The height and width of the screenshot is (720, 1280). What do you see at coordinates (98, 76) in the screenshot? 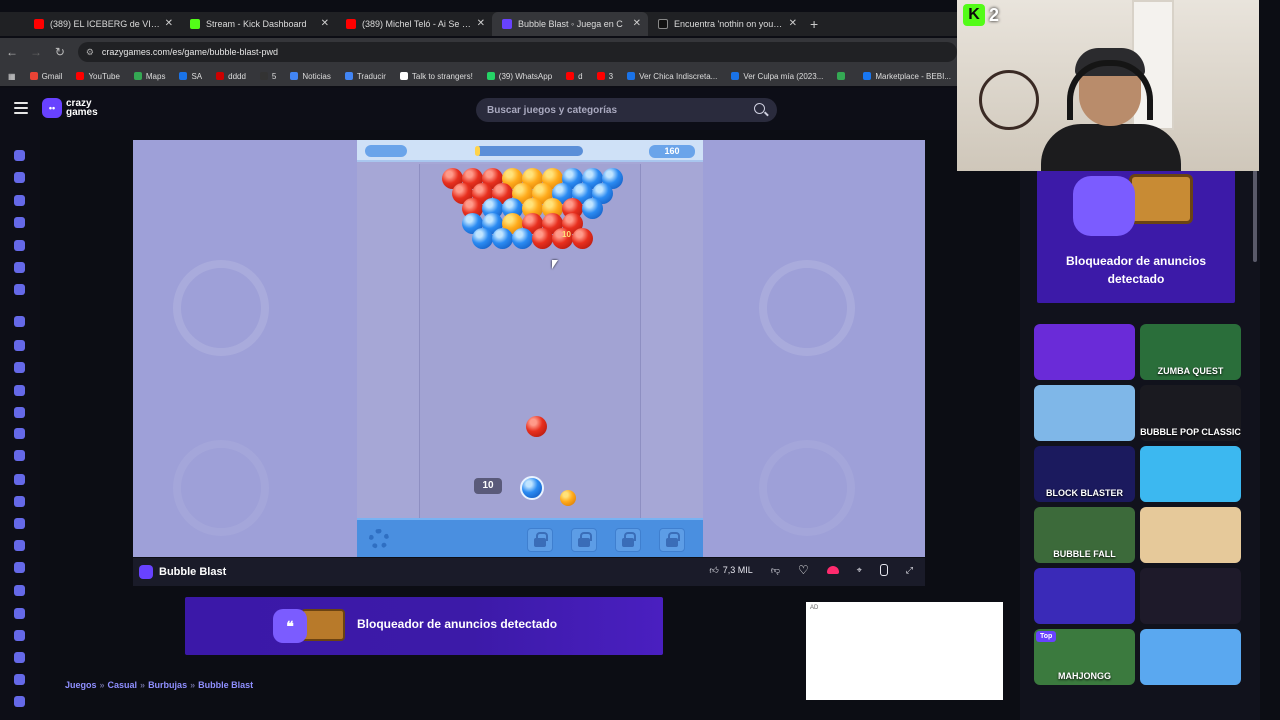
I see `bookmark-item: YouTube` at bounding box center [98, 76].